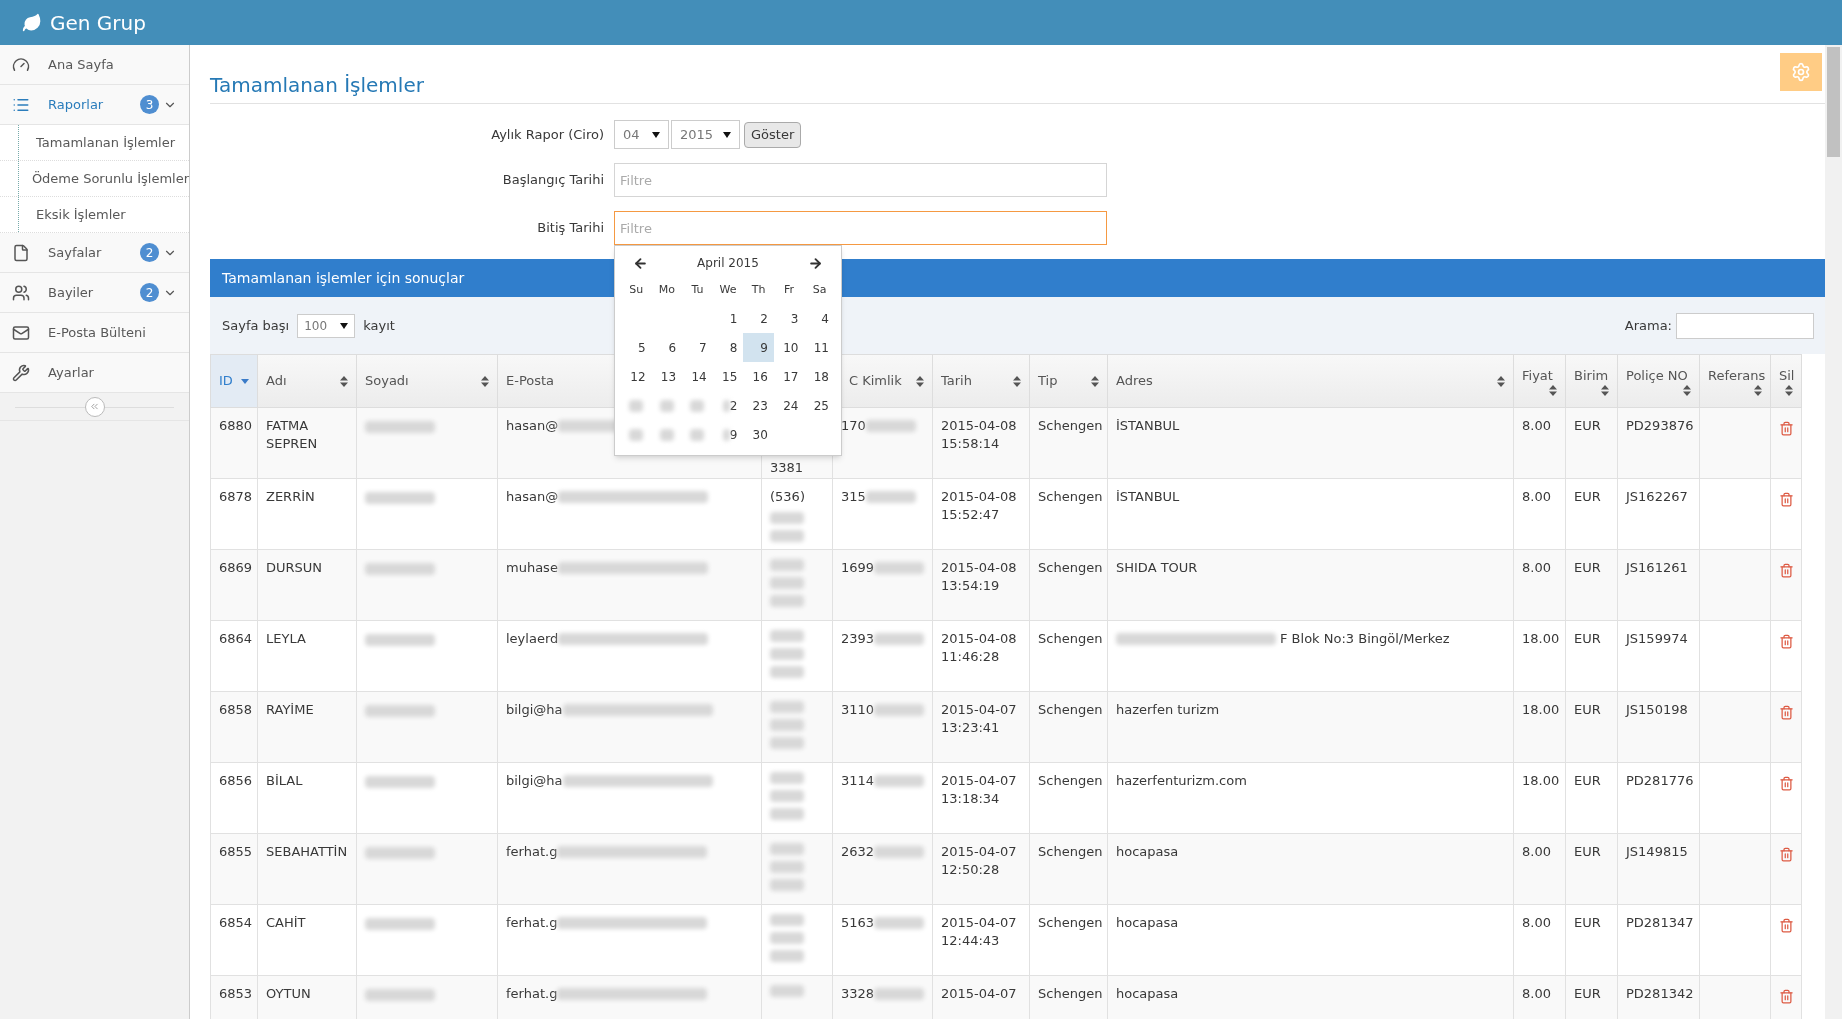 This screenshot has width=1842, height=1019. I want to click on column-header: Adı, so click(307, 381).